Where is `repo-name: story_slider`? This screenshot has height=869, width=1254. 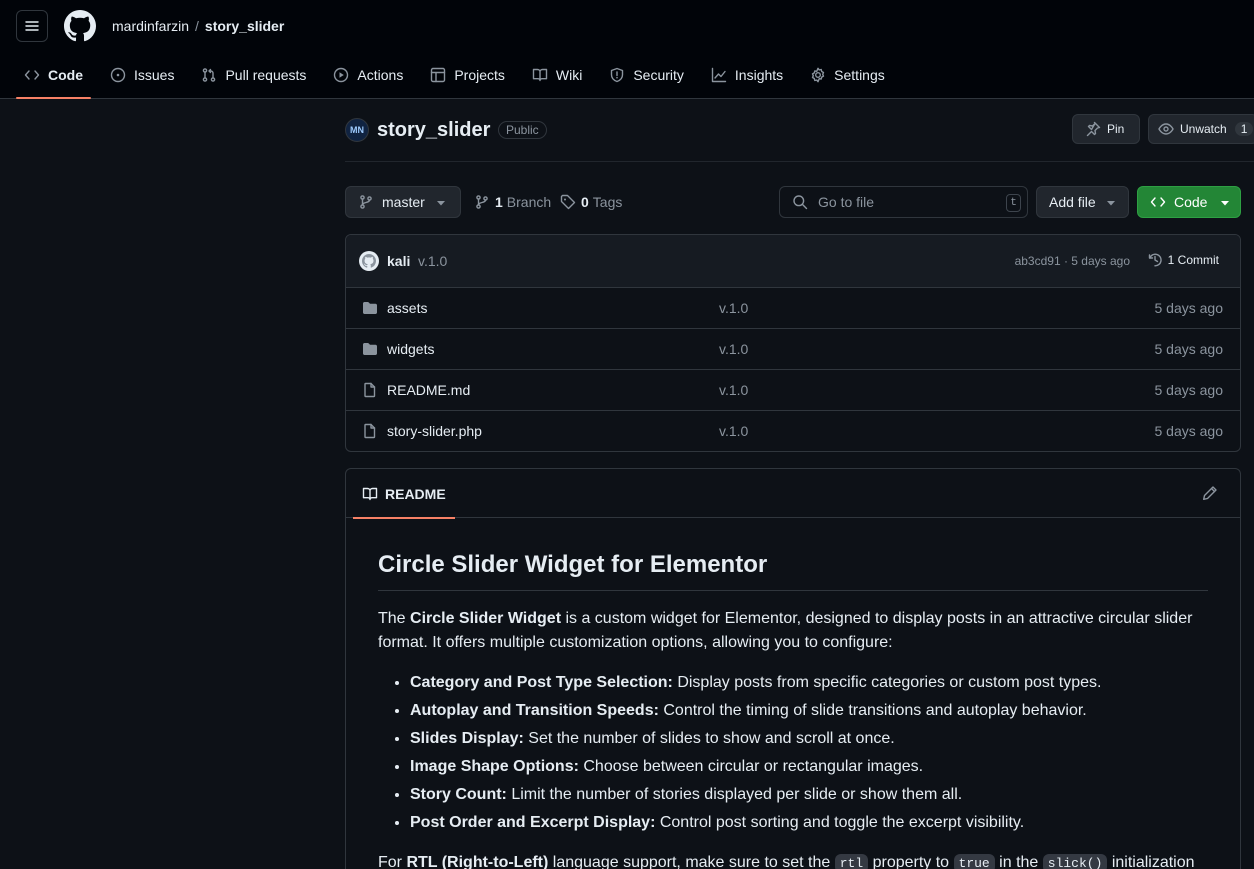 repo-name: story_slider is located at coordinates (433, 130).